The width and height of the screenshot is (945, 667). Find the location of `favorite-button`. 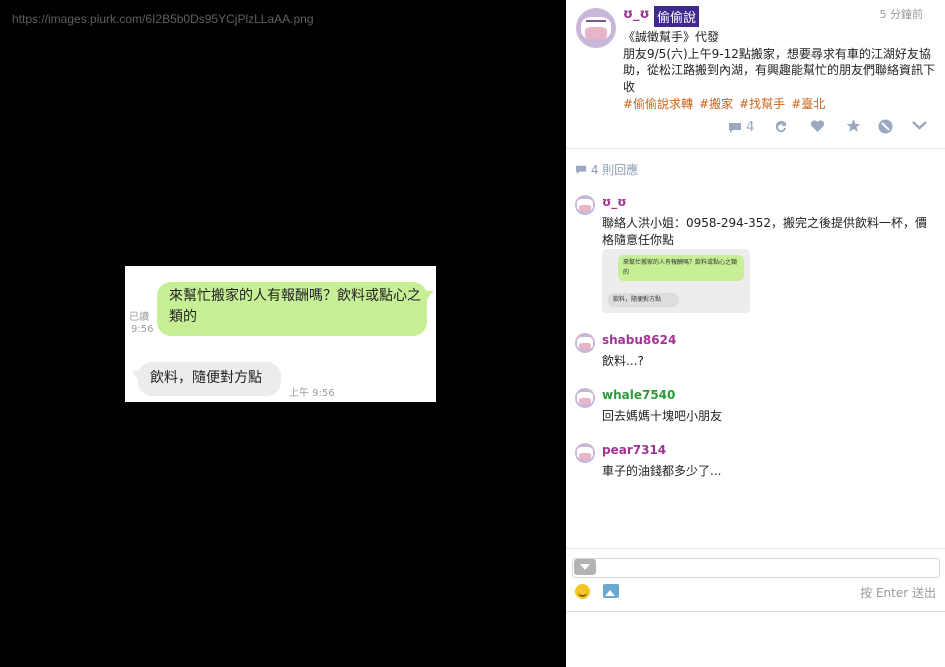

favorite-button is located at coordinates (853, 128).